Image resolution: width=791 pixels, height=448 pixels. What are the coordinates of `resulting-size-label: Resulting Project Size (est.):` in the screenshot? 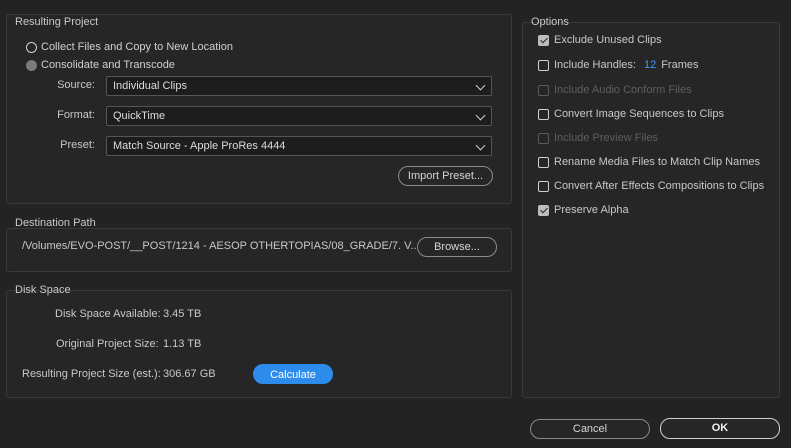 It's located at (91, 374).